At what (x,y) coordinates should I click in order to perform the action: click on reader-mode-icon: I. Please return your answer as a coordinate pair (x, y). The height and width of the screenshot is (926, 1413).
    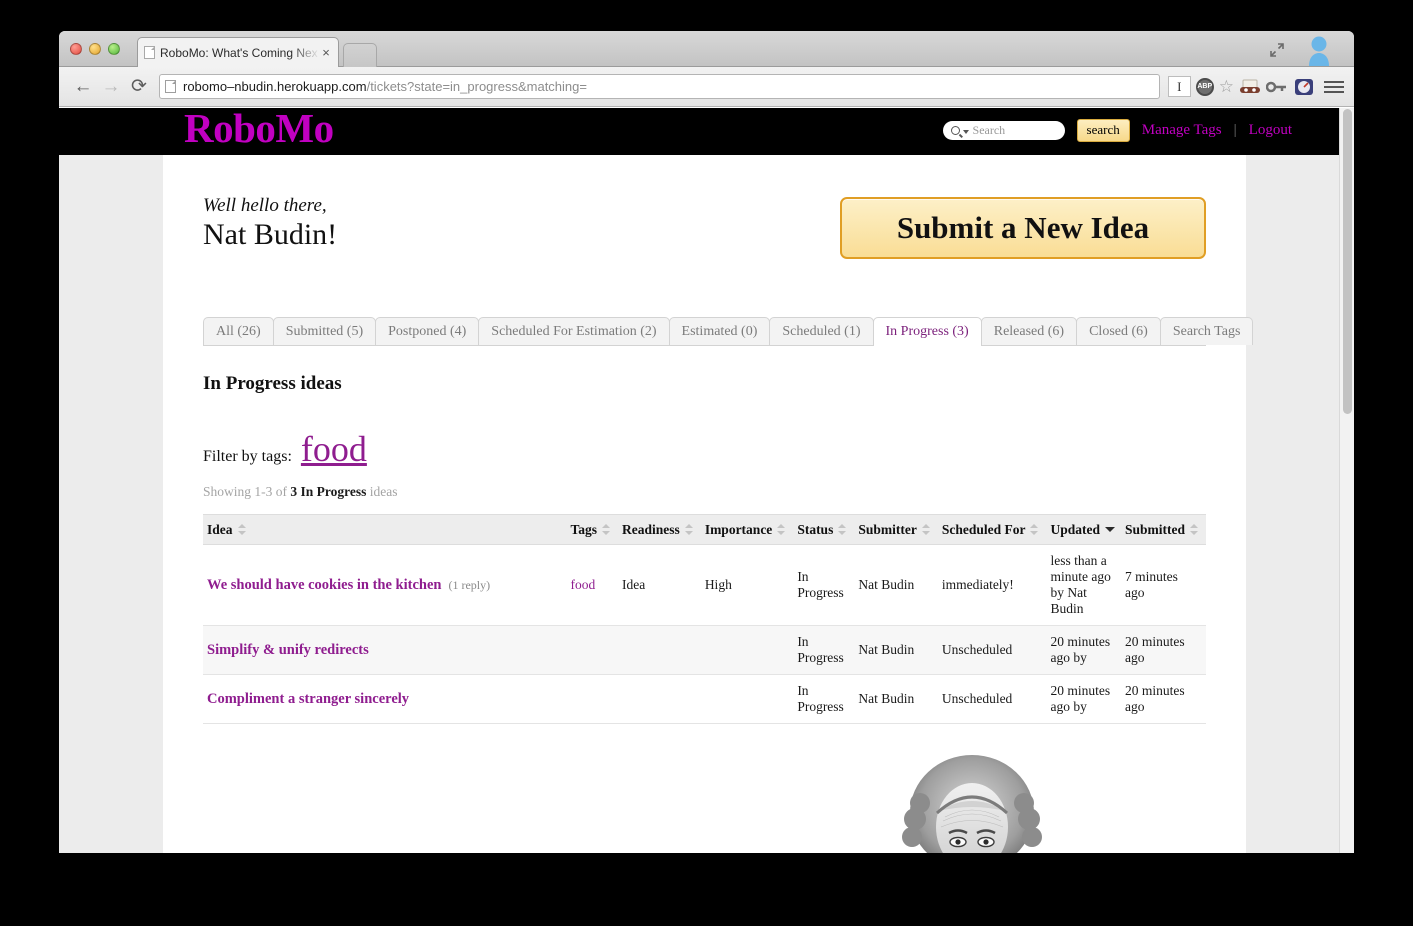
    Looking at the image, I should click on (1179, 86).